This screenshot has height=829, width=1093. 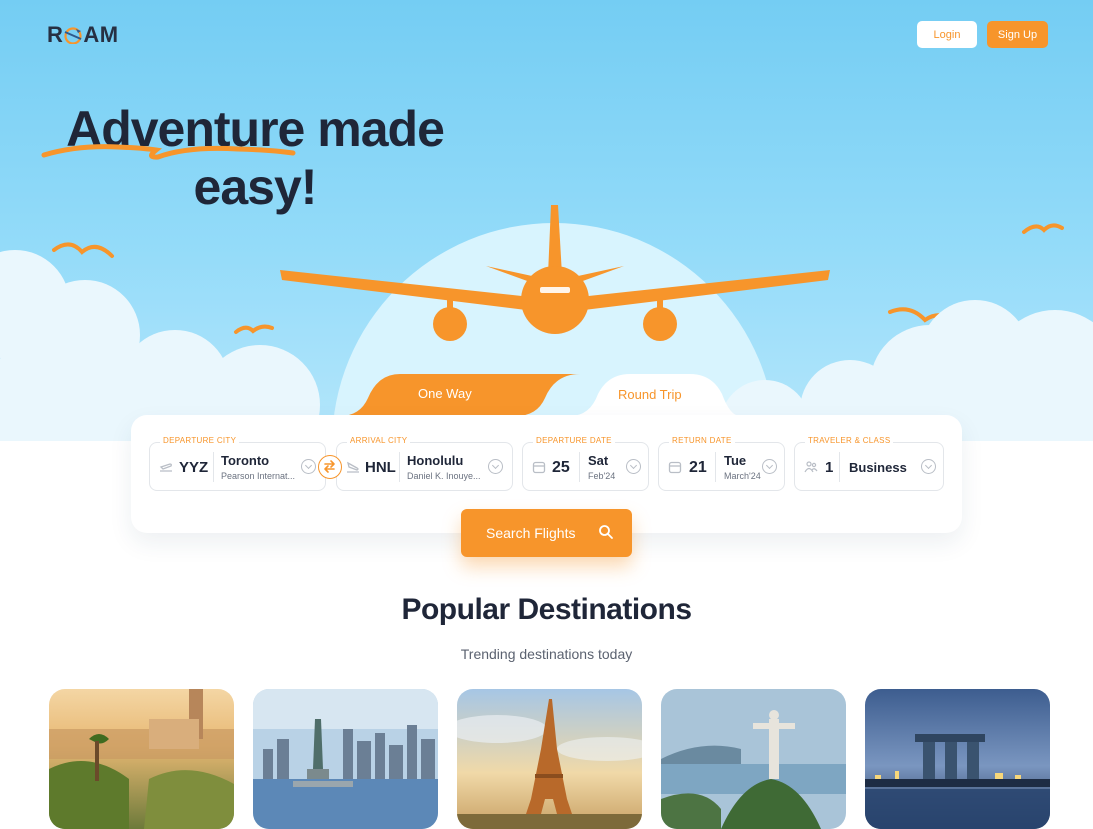 I want to click on swap-cities-button, so click(x=330, y=467).